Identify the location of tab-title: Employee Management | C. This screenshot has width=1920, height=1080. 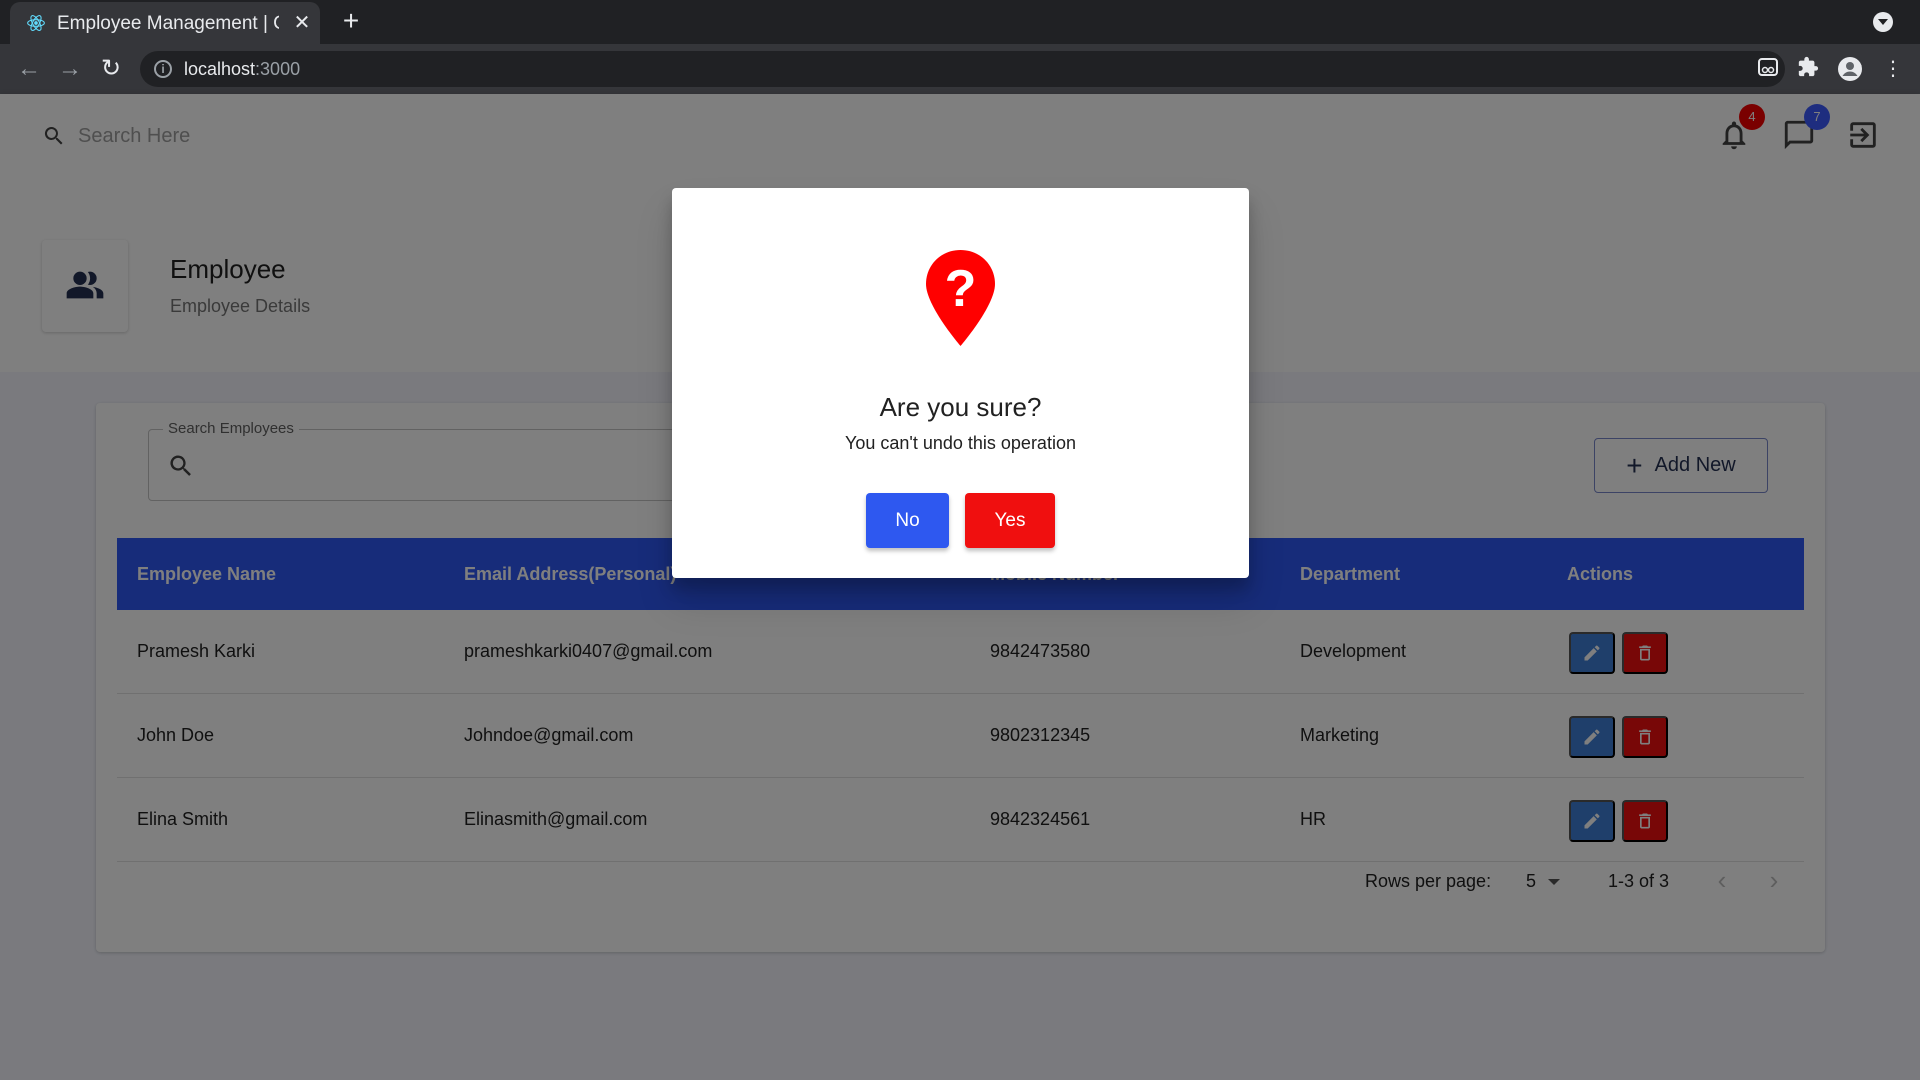
(168, 23).